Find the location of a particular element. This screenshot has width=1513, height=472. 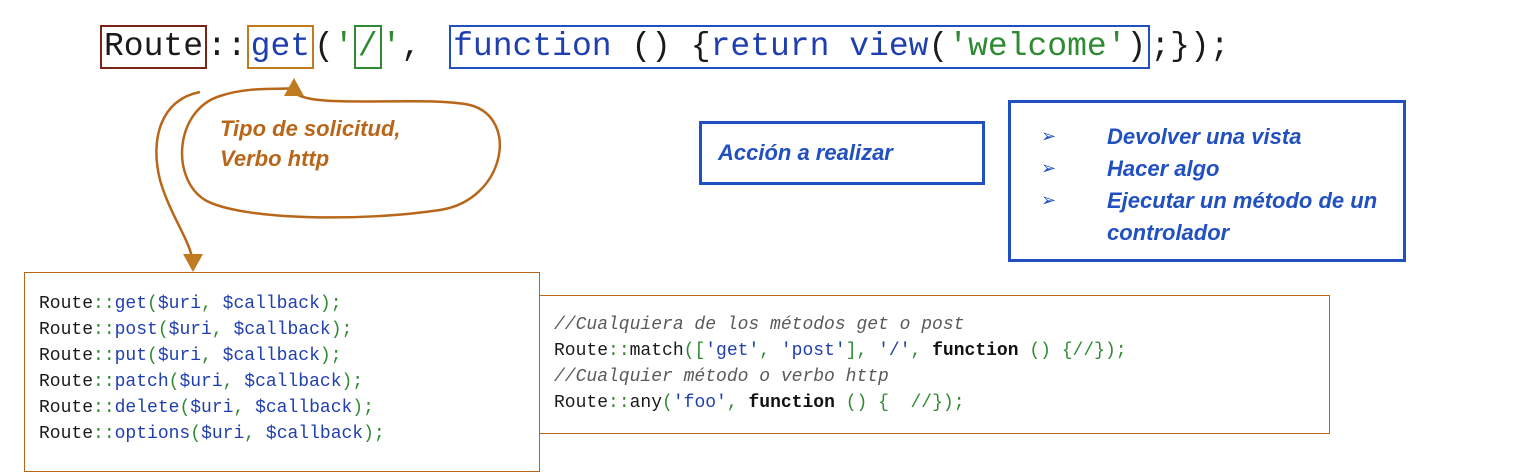

list-item: ➢ Devolver una vista is located at coordinates (1217, 137).